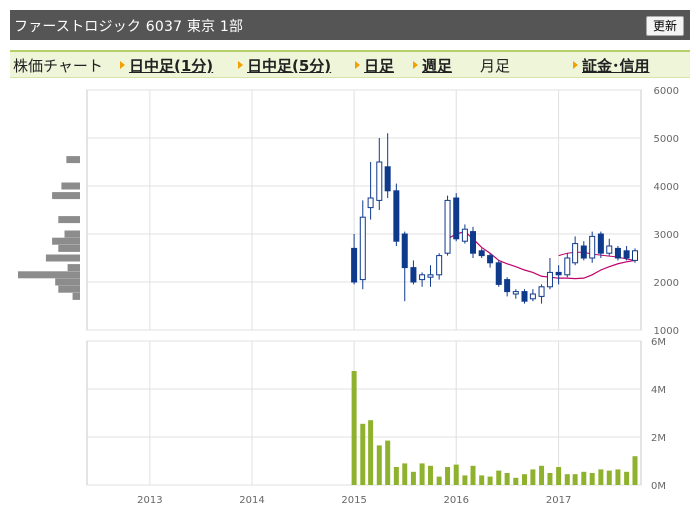  What do you see at coordinates (666, 139) in the screenshot?
I see `price-y-tick-label: 5000` at bounding box center [666, 139].